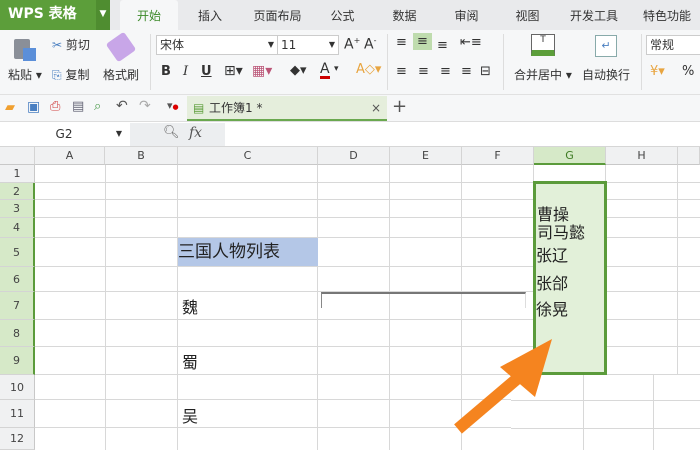  What do you see at coordinates (498, 156) in the screenshot?
I see `column-header: F` at bounding box center [498, 156].